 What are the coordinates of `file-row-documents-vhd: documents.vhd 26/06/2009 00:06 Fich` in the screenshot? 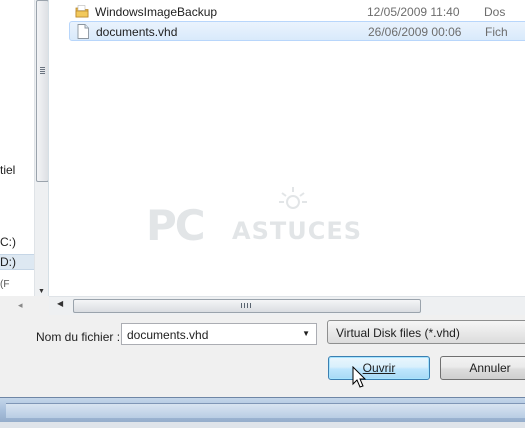 It's located at (297, 31).